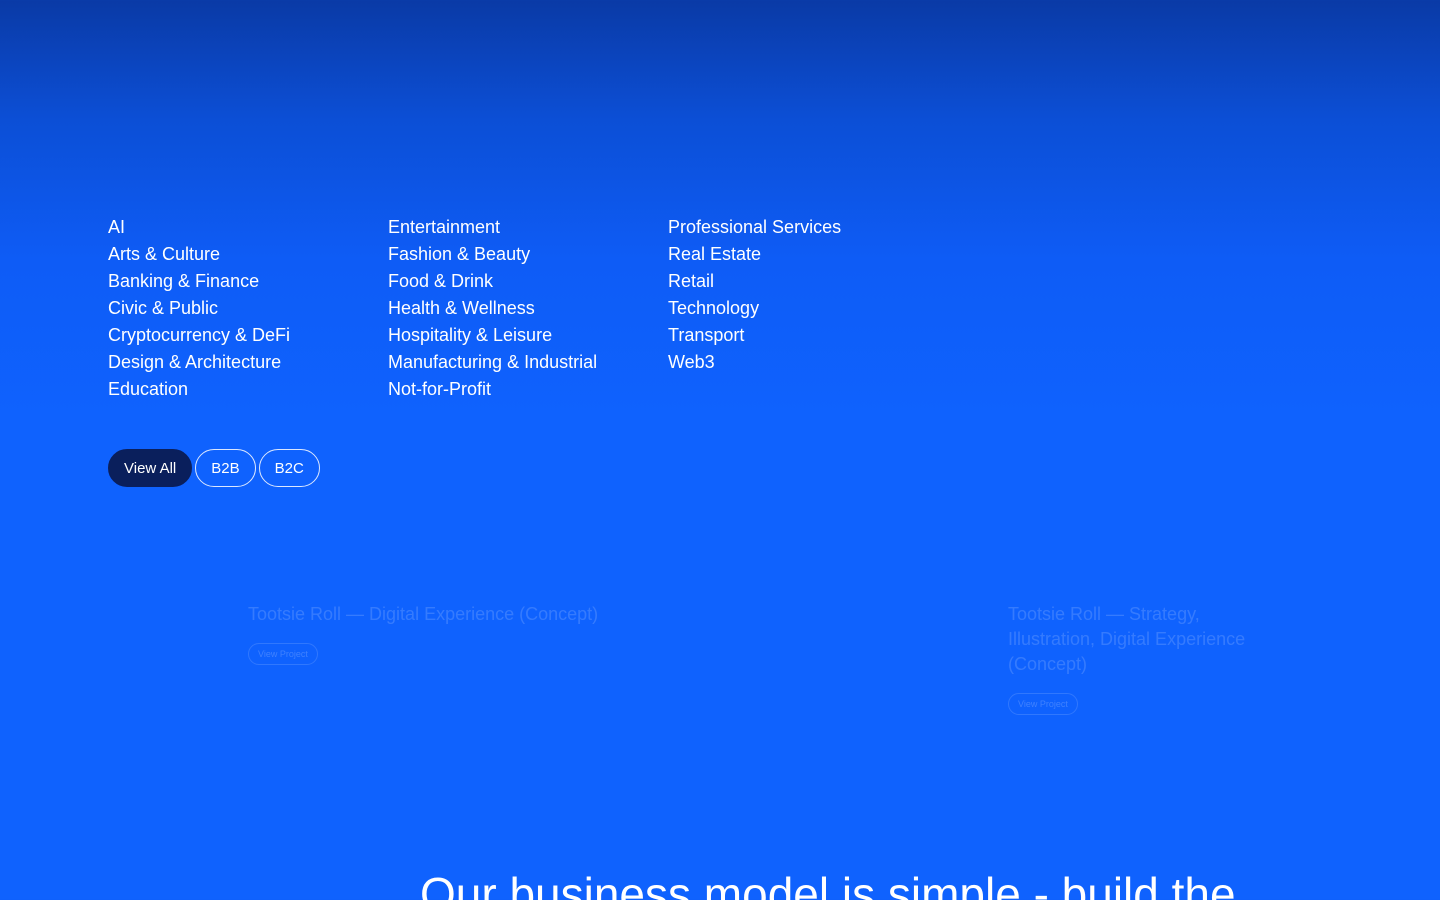  Describe the element at coordinates (528, 227) in the screenshot. I see `industry-item-entertainment: Entertainment` at that location.